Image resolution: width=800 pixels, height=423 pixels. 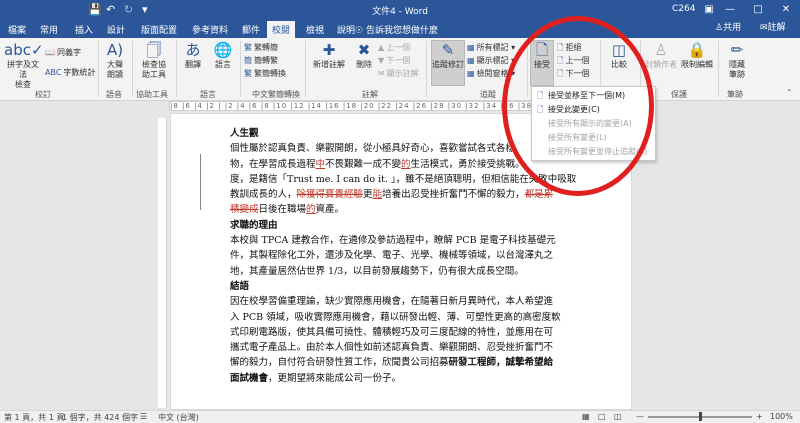 I want to click on markup-icon: ▦, so click(x=471, y=47).